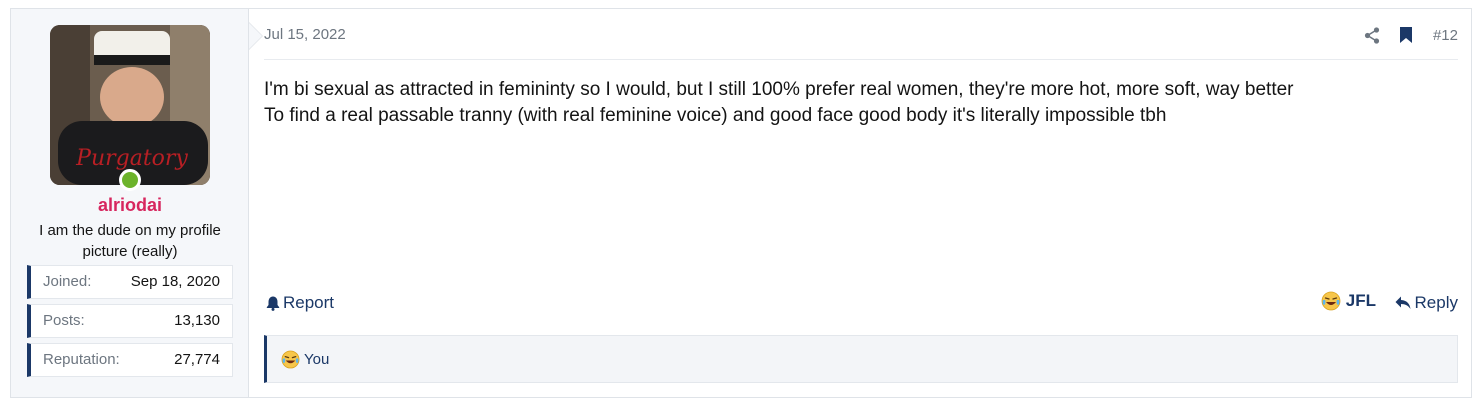  Describe the element at coordinates (1372, 35) in the screenshot. I see `share-icon` at that location.